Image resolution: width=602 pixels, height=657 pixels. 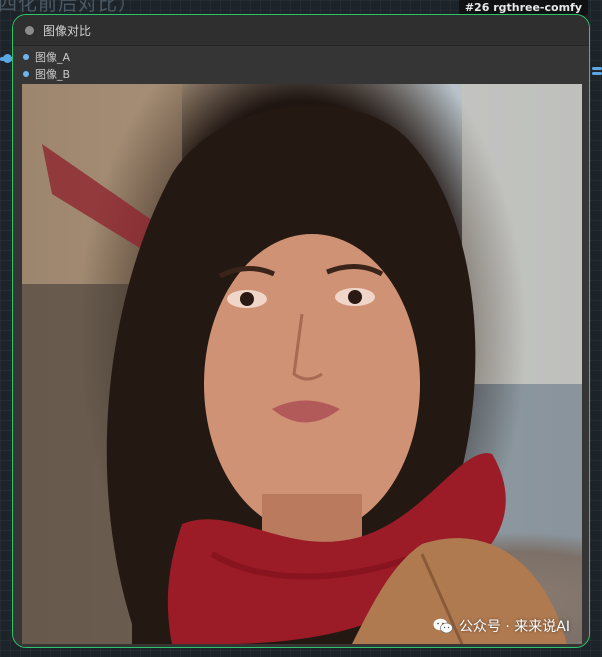 What do you see at coordinates (53, 57) in the screenshot?
I see `input-slot-label: 图像_A` at bounding box center [53, 57].